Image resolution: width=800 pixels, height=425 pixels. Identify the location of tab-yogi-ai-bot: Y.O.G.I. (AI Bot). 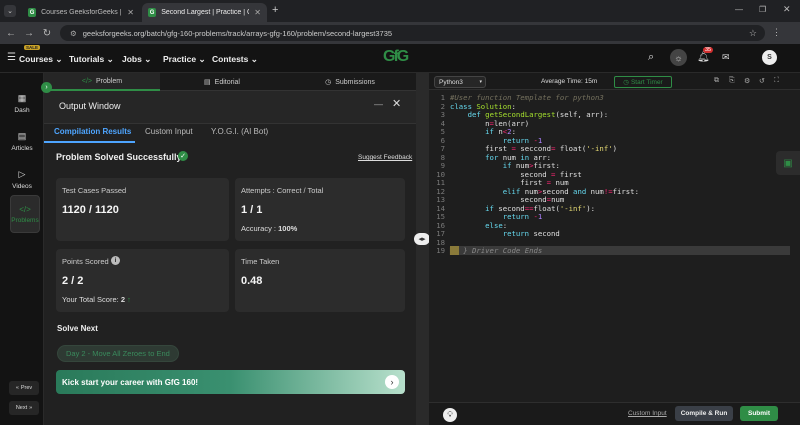
(239, 131).